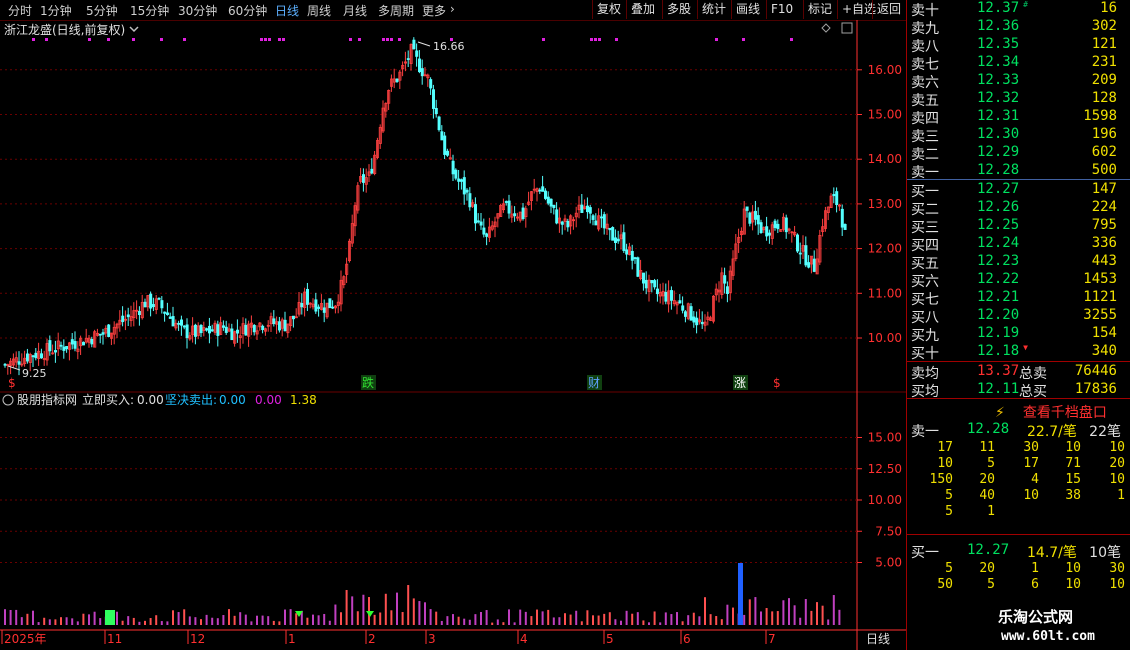 The height and width of the screenshot is (650, 1130). I want to click on toolbar-button-2: 多股, so click(678, 9).